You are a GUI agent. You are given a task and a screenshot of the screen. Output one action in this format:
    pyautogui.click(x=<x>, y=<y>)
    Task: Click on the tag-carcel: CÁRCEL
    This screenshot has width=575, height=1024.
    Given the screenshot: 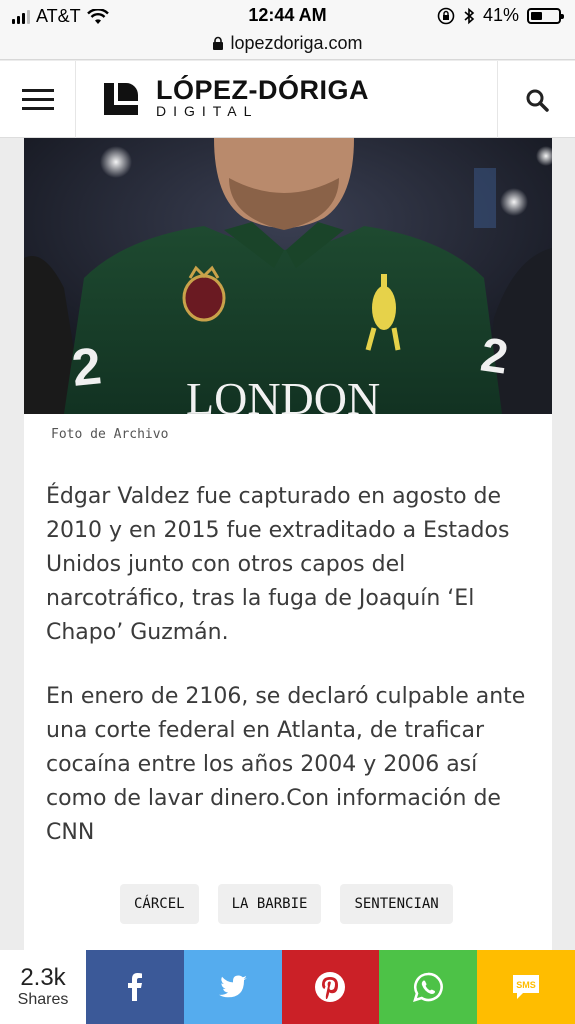 What is the action you would take?
    pyautogui.click(x=159, y=904)
    